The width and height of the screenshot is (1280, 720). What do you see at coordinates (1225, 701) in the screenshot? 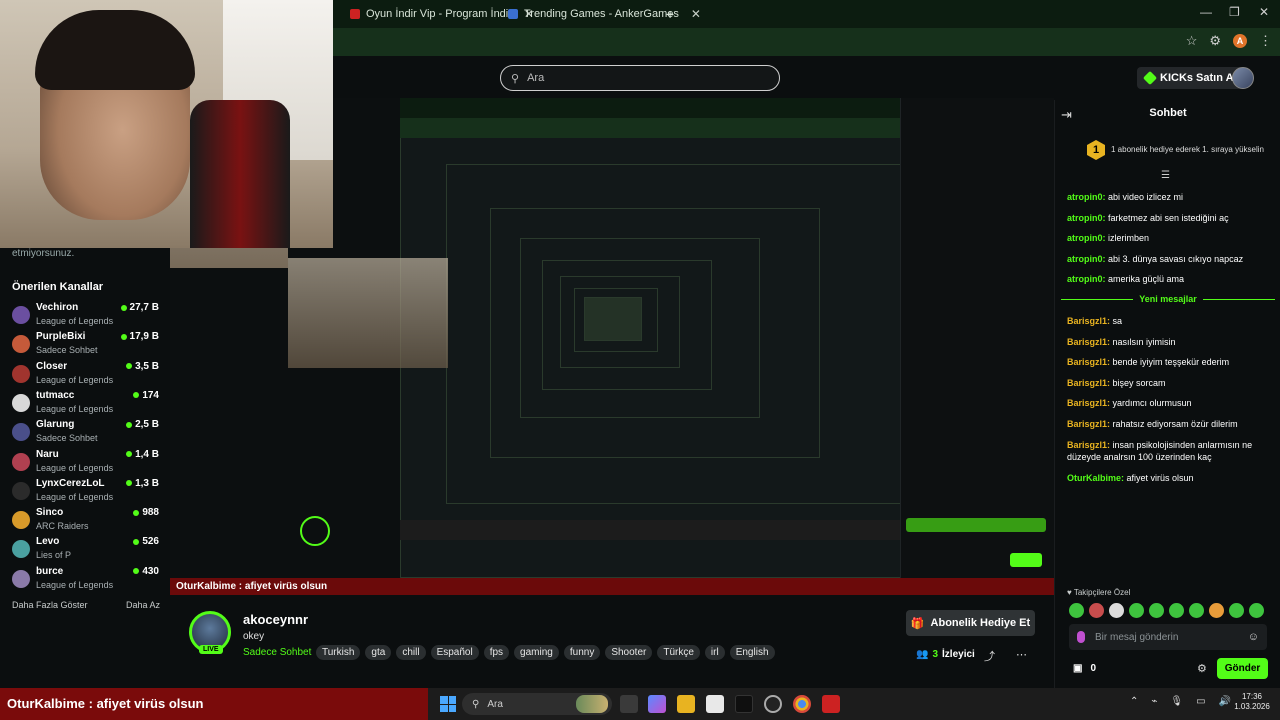
I see `volume-icon: 🔊` at bounding box center [1225, 701].